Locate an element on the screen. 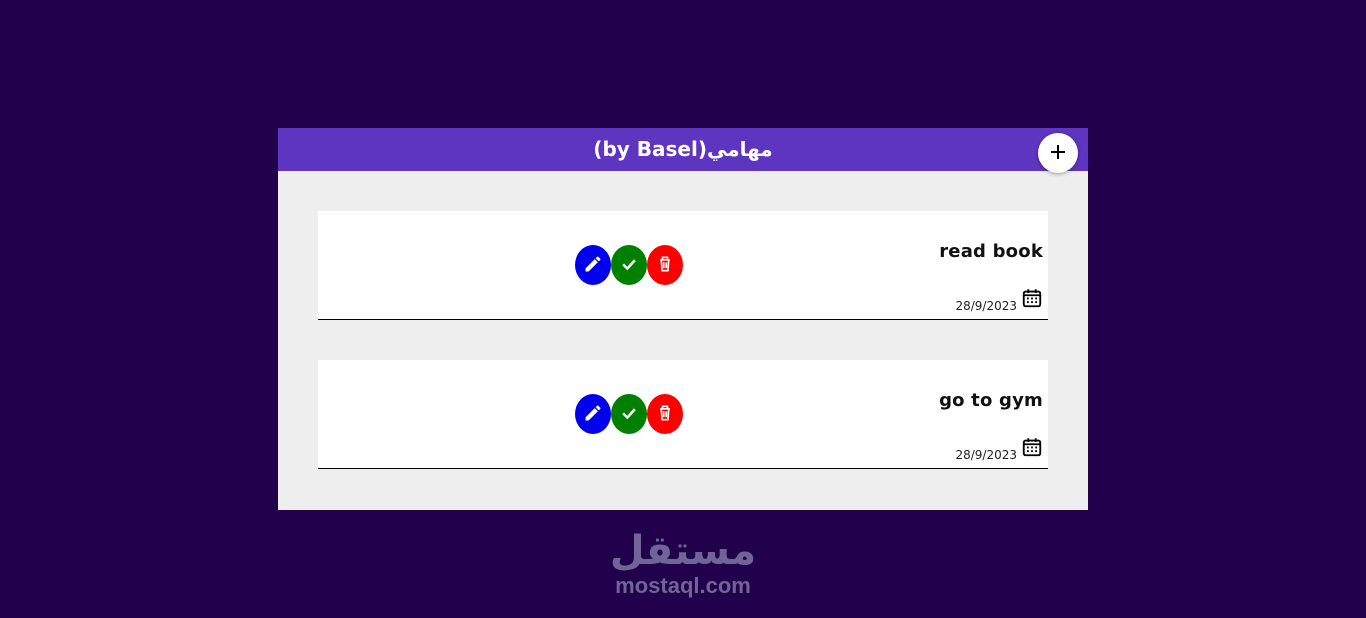  app-header: مهامي(by Basel) is located at coordinates (683, 150).